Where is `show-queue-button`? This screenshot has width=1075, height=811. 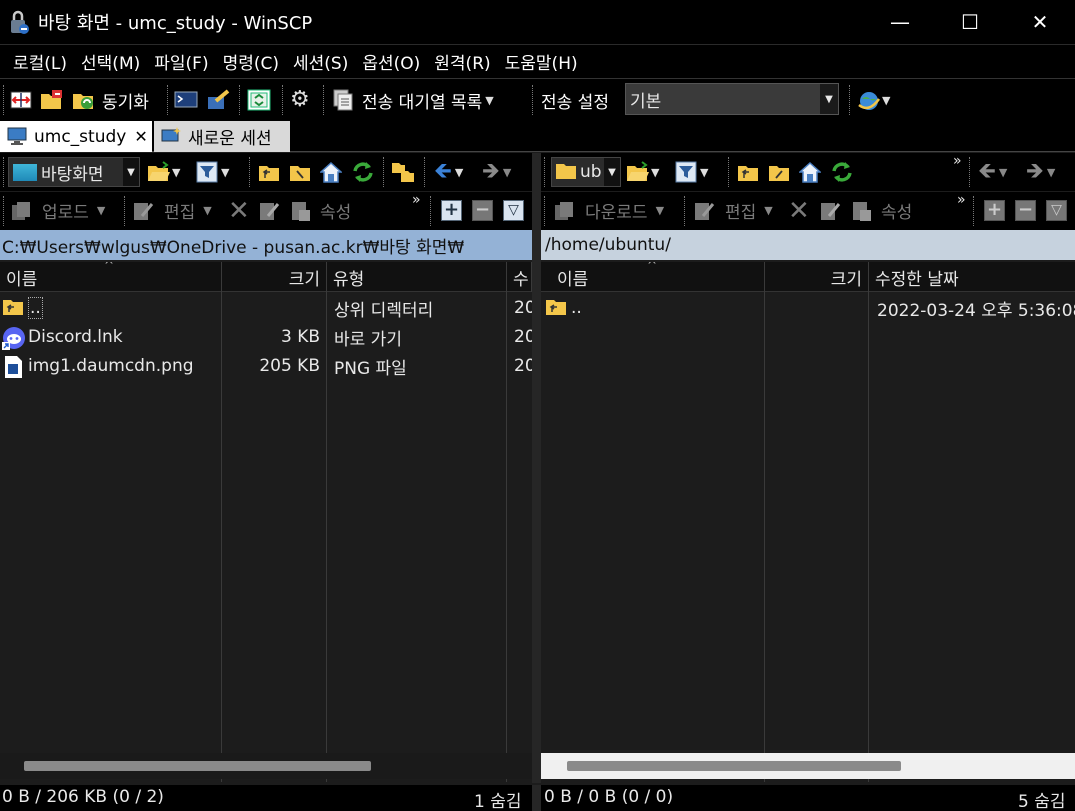
show-queue-button is located at coordinates (259, 100).